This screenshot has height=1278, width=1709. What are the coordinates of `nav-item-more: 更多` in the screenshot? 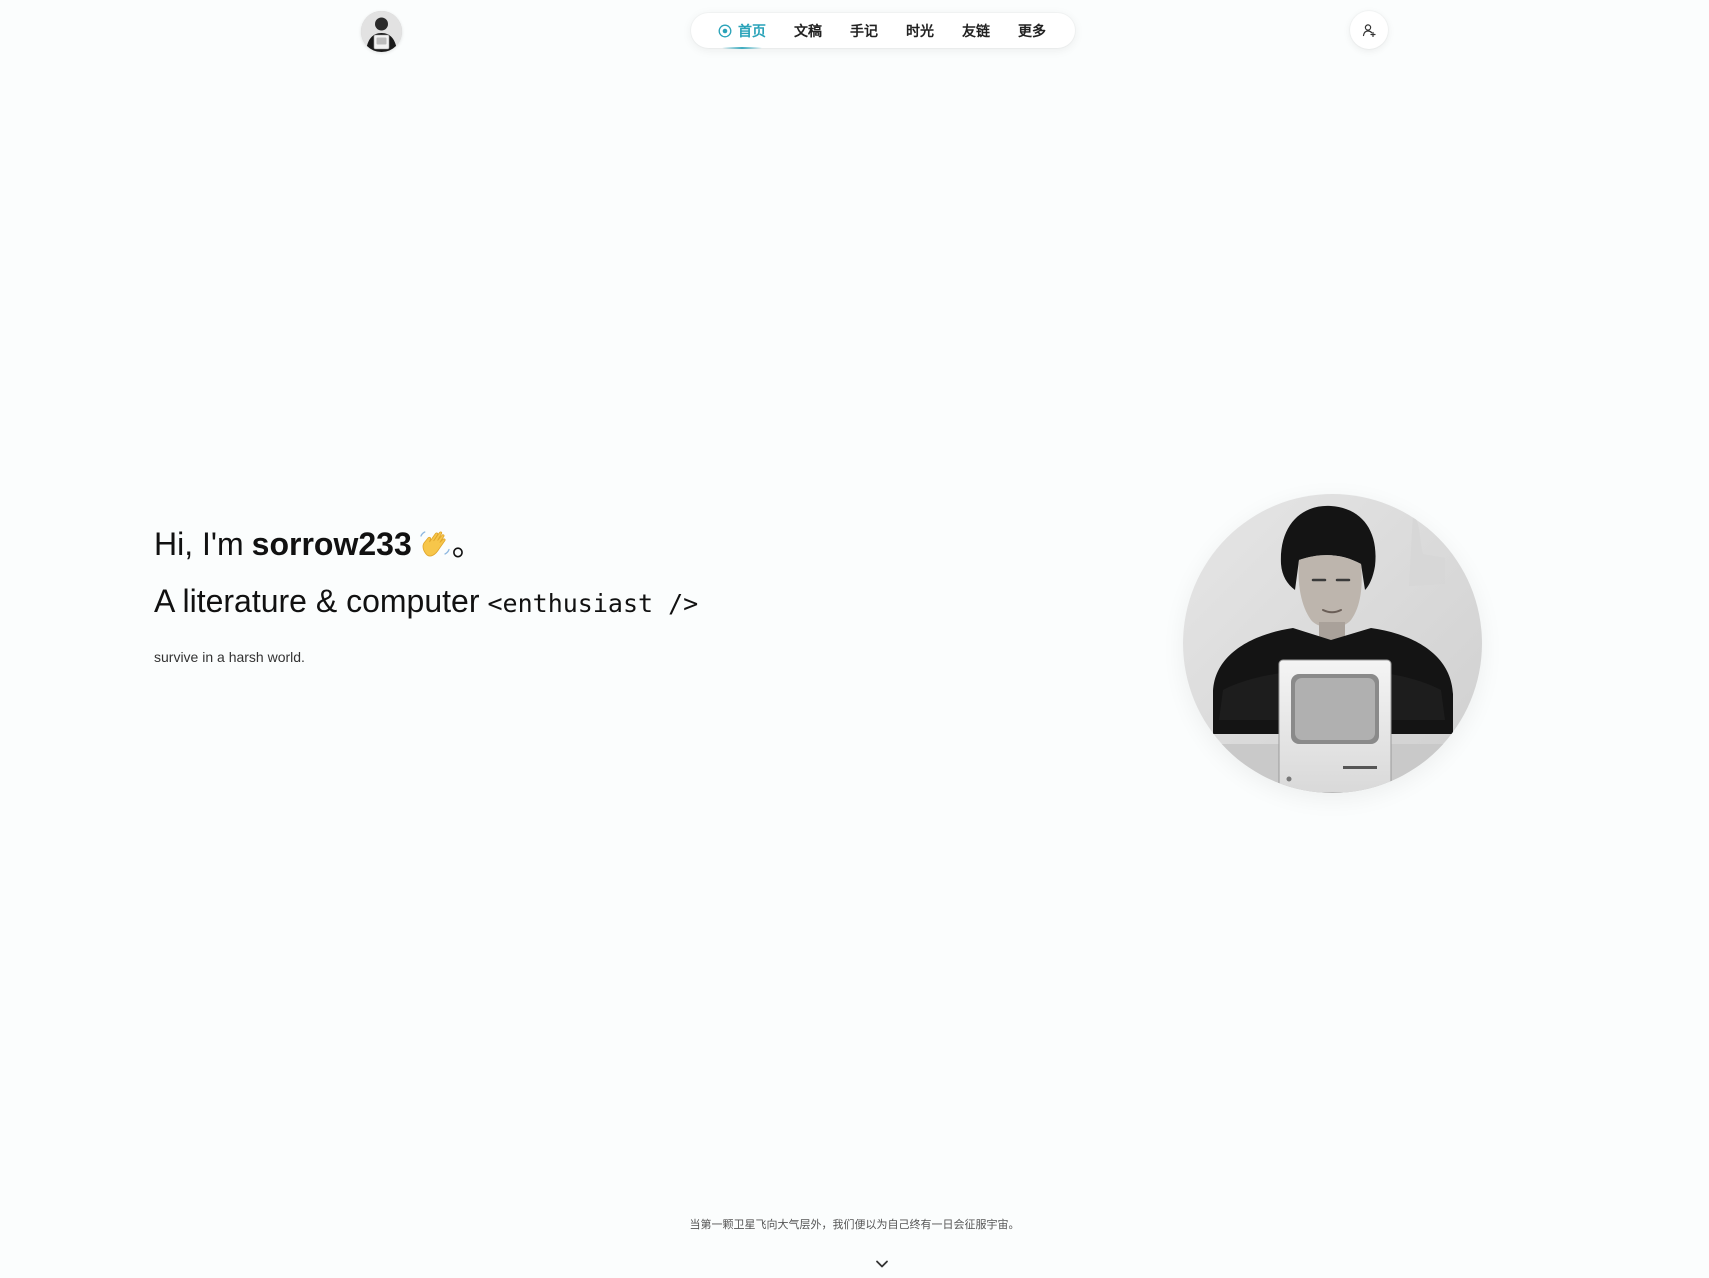 It's located at (1032, 30).